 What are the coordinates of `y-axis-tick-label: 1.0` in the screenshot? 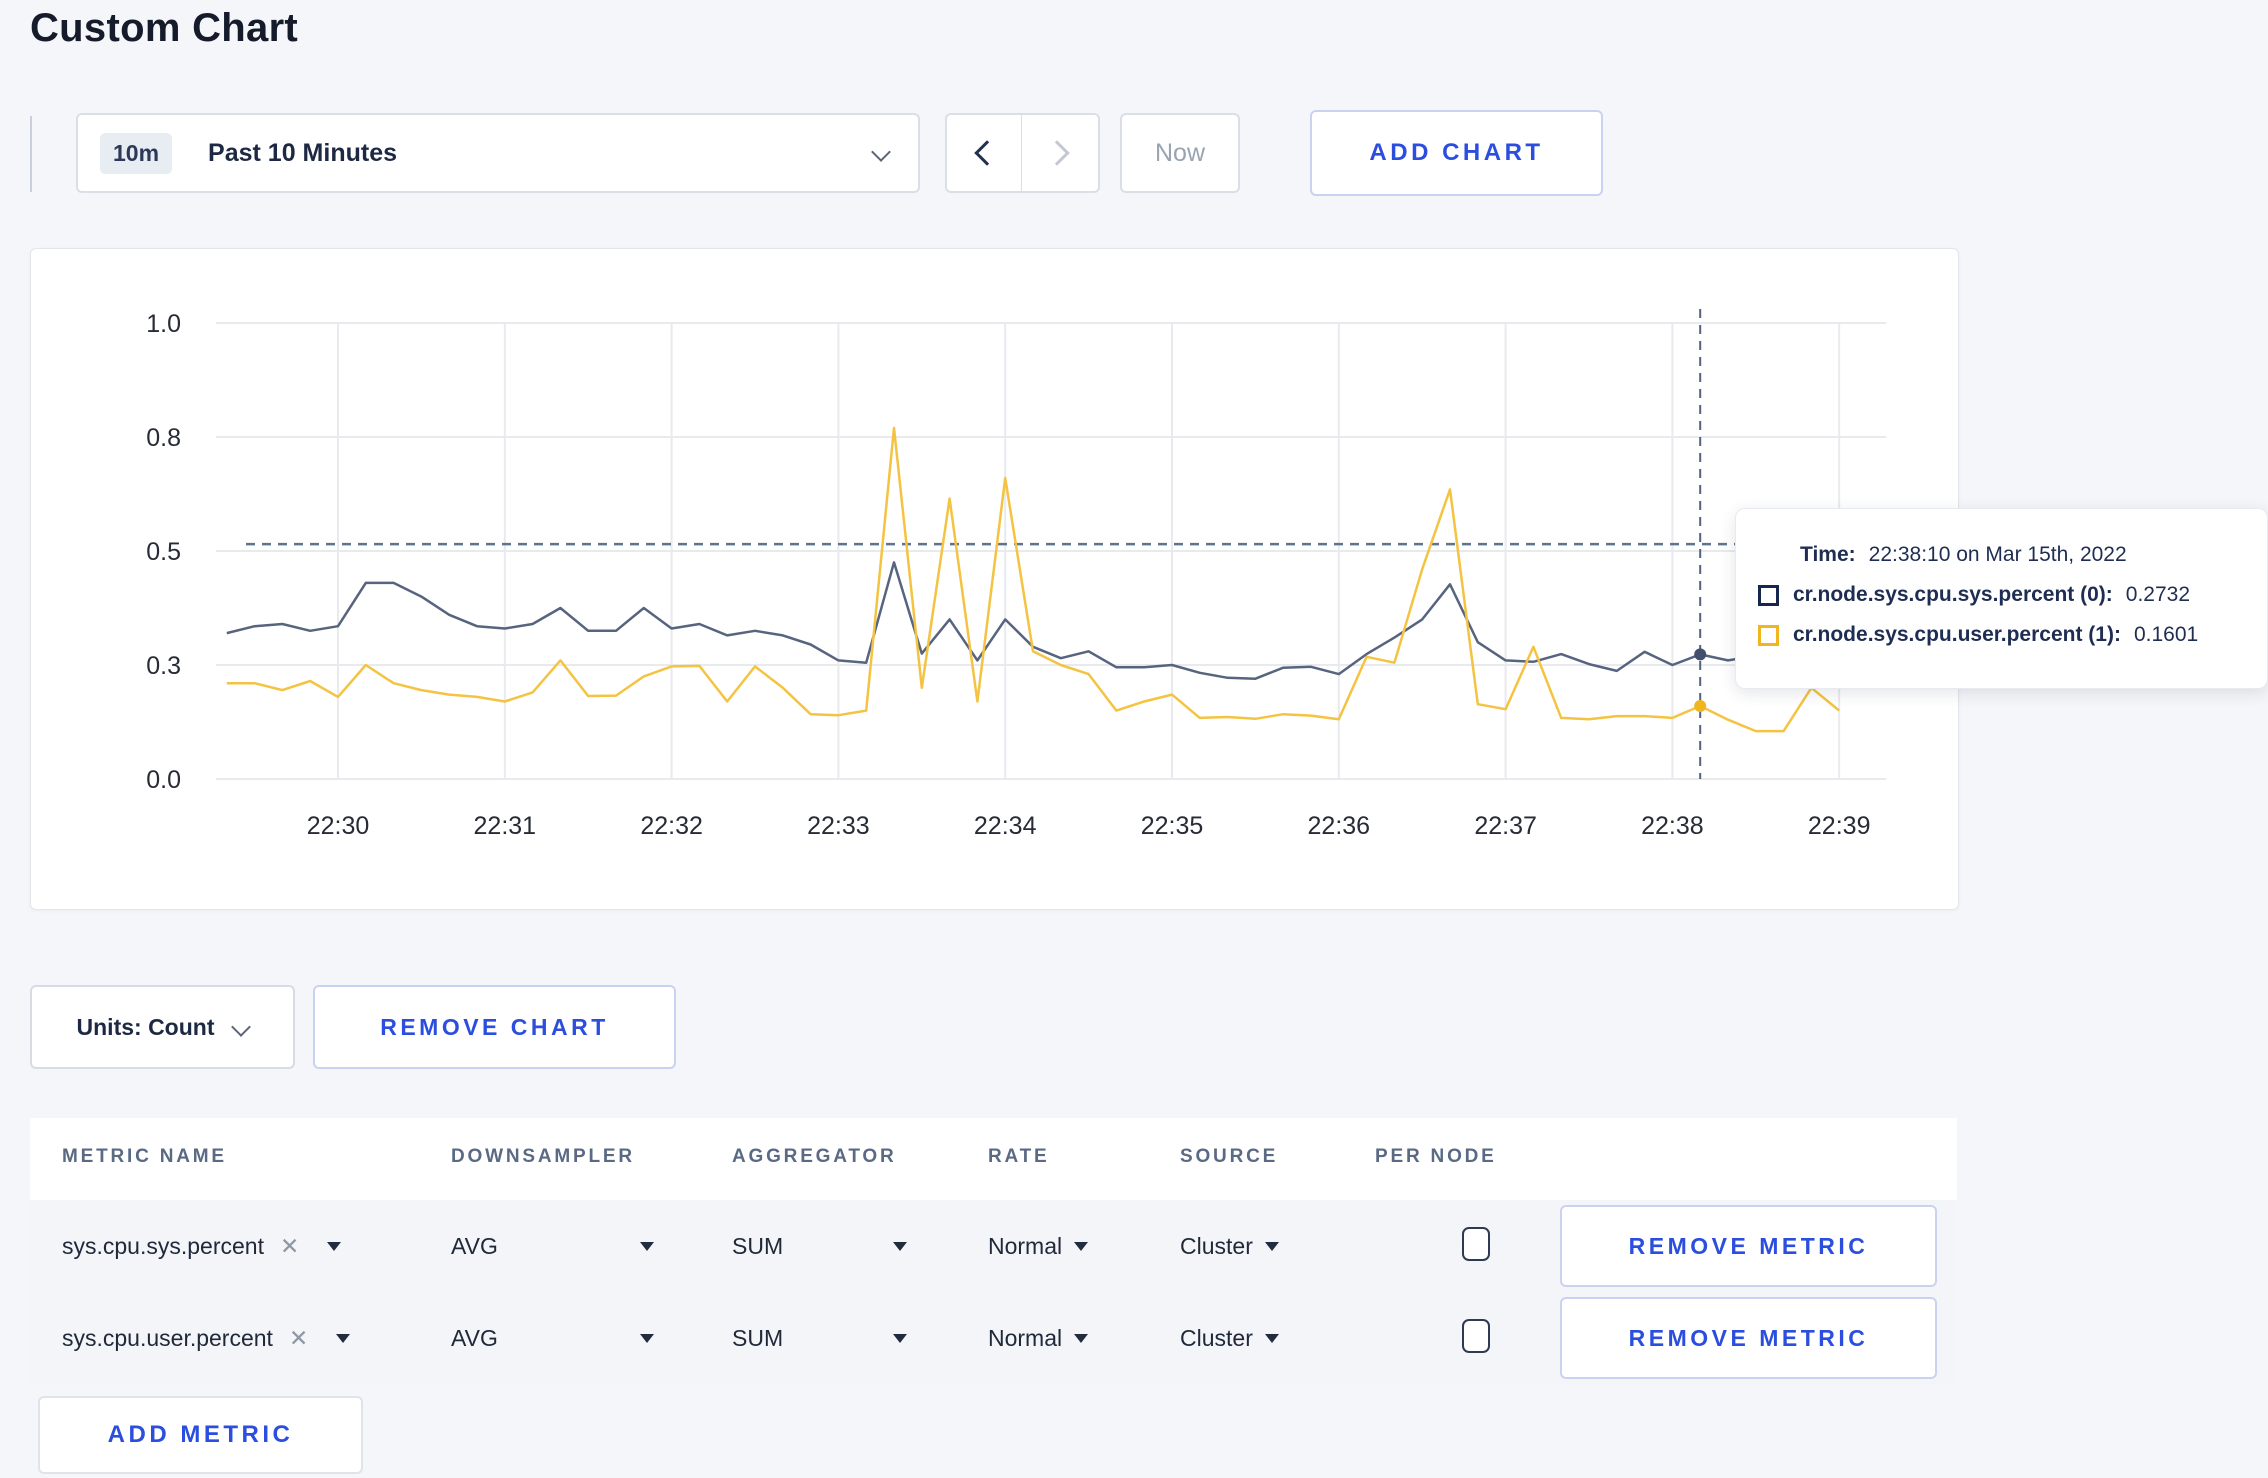 It's located at (163, 324).